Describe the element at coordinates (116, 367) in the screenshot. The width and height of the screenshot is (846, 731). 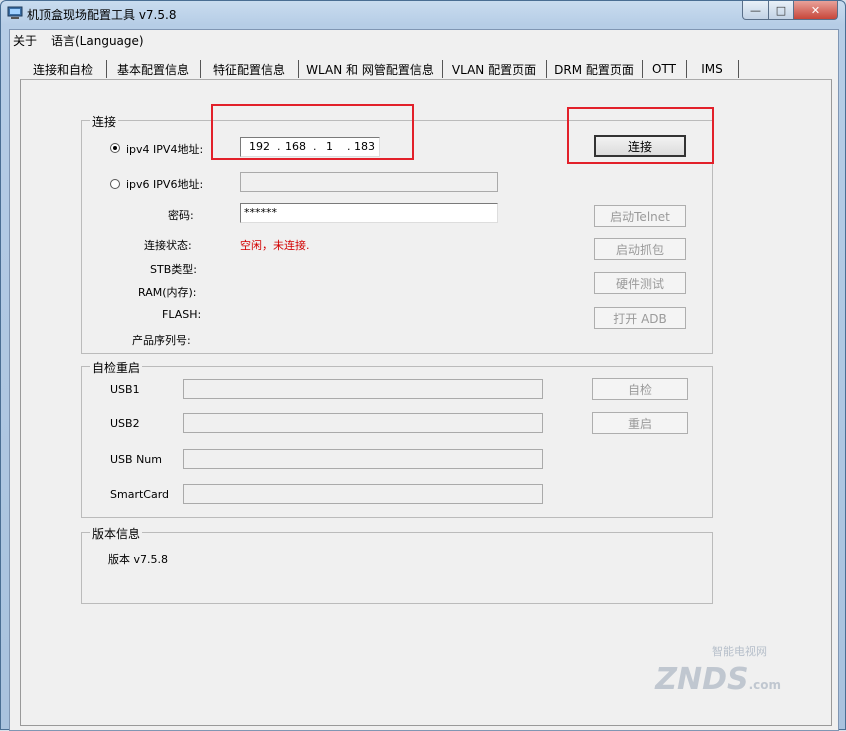
I see `selfcheck-group-title: 自检重启` at that location.